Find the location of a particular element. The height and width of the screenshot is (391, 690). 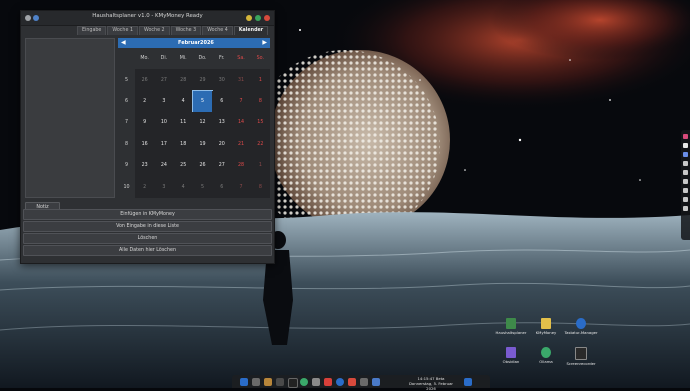

launchpad-icon is located at coordinates (256, 382).